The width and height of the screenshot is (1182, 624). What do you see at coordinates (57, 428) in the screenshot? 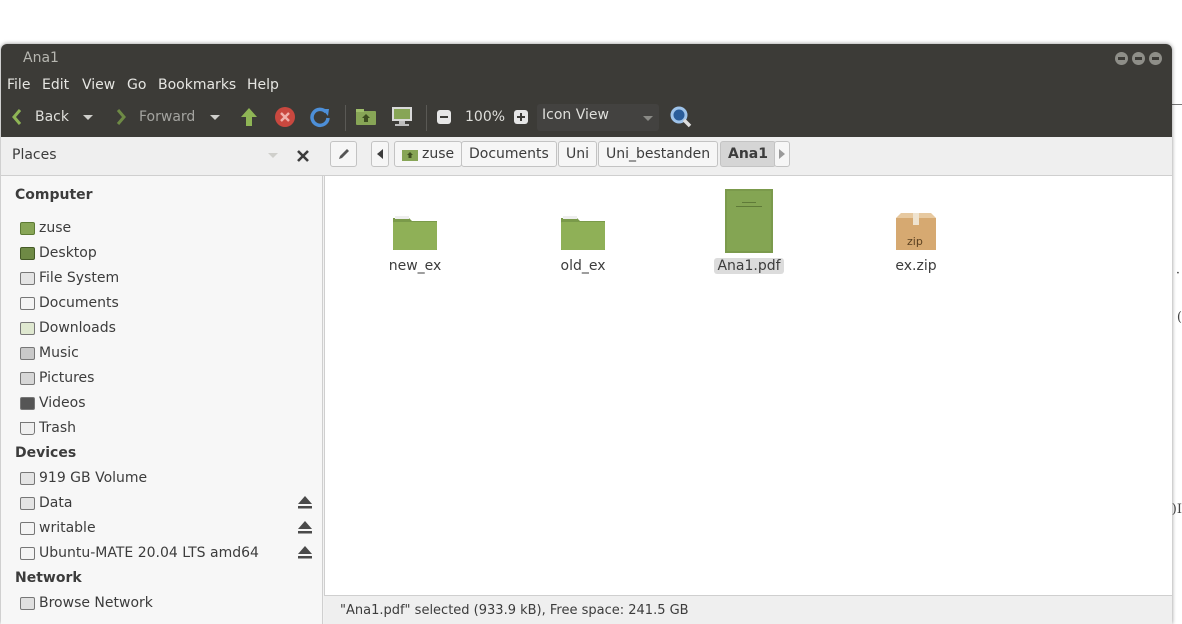
I see `sidebar-item-label: Trash` at bounding box center [57, 428].